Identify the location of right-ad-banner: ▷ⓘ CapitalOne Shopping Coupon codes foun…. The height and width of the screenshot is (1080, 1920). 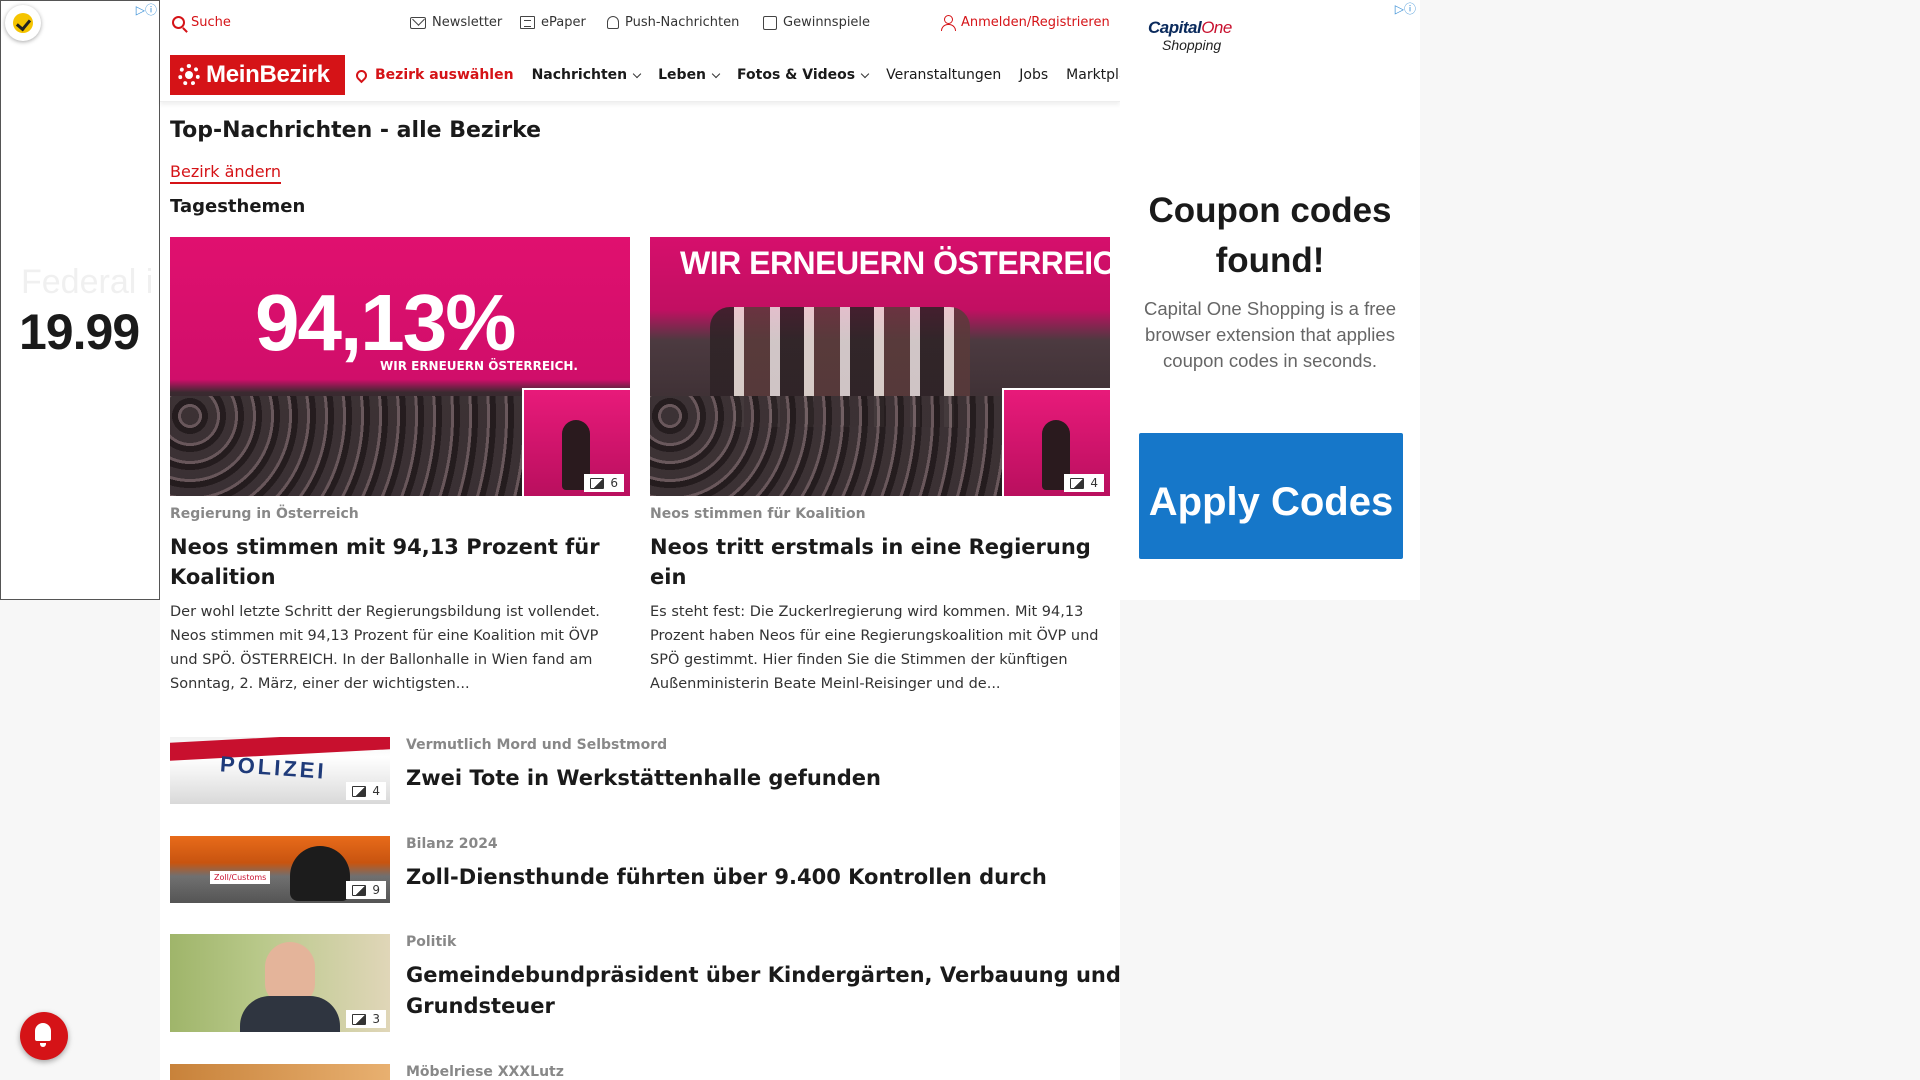
(1270, 300).